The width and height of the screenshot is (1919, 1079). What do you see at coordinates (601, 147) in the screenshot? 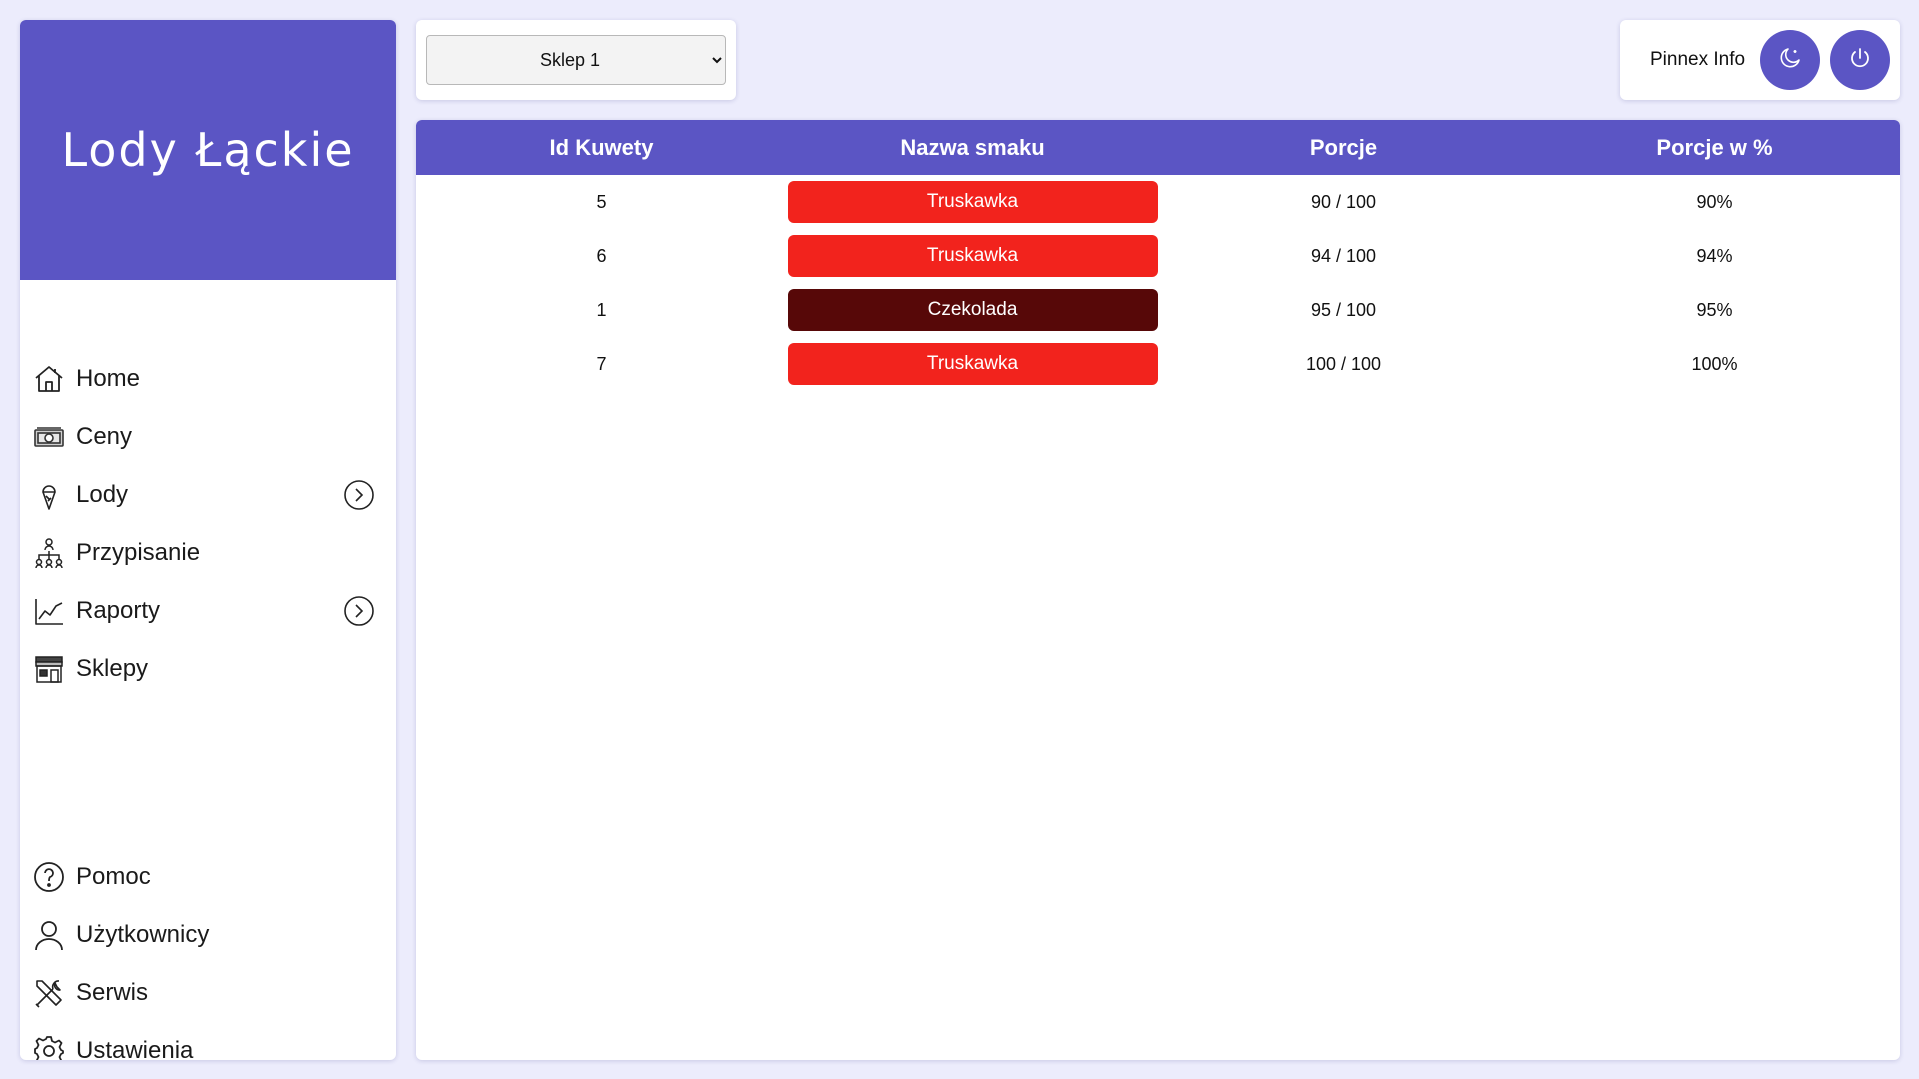
I see `column-header-id: Id Kuwety` at bounding box center [601, 147].